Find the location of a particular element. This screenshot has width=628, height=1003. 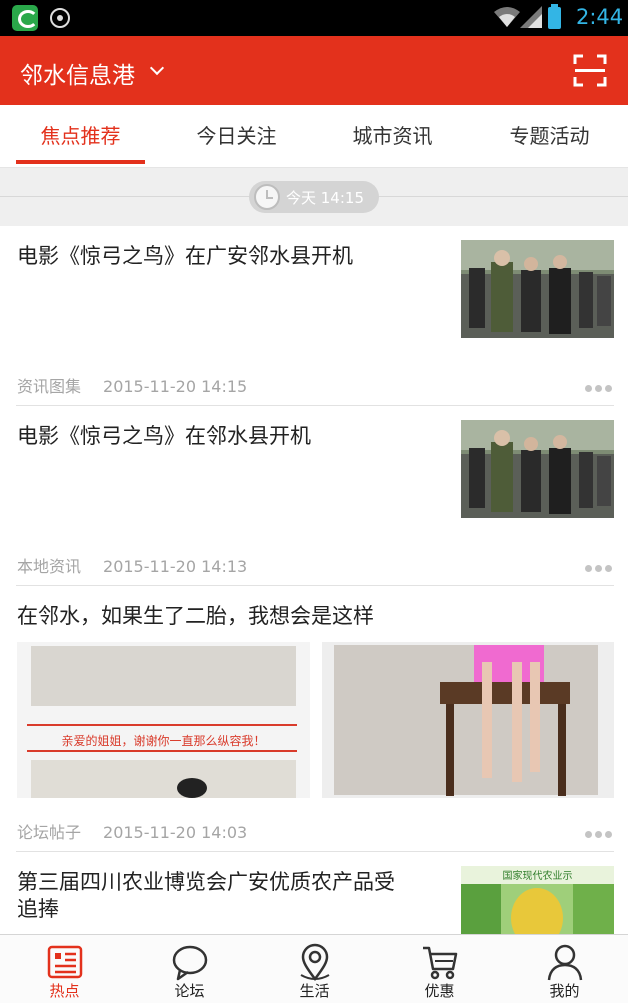

news-time: 2015-11-20 14:13 is located at coordinates (175, 566).